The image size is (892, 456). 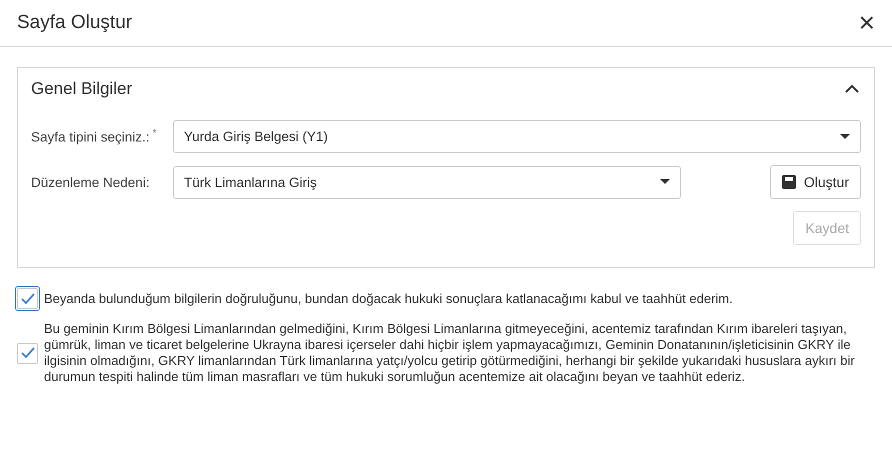 I want to click on panel-title: Genel Bilgiler, so click(x=81, y=89).